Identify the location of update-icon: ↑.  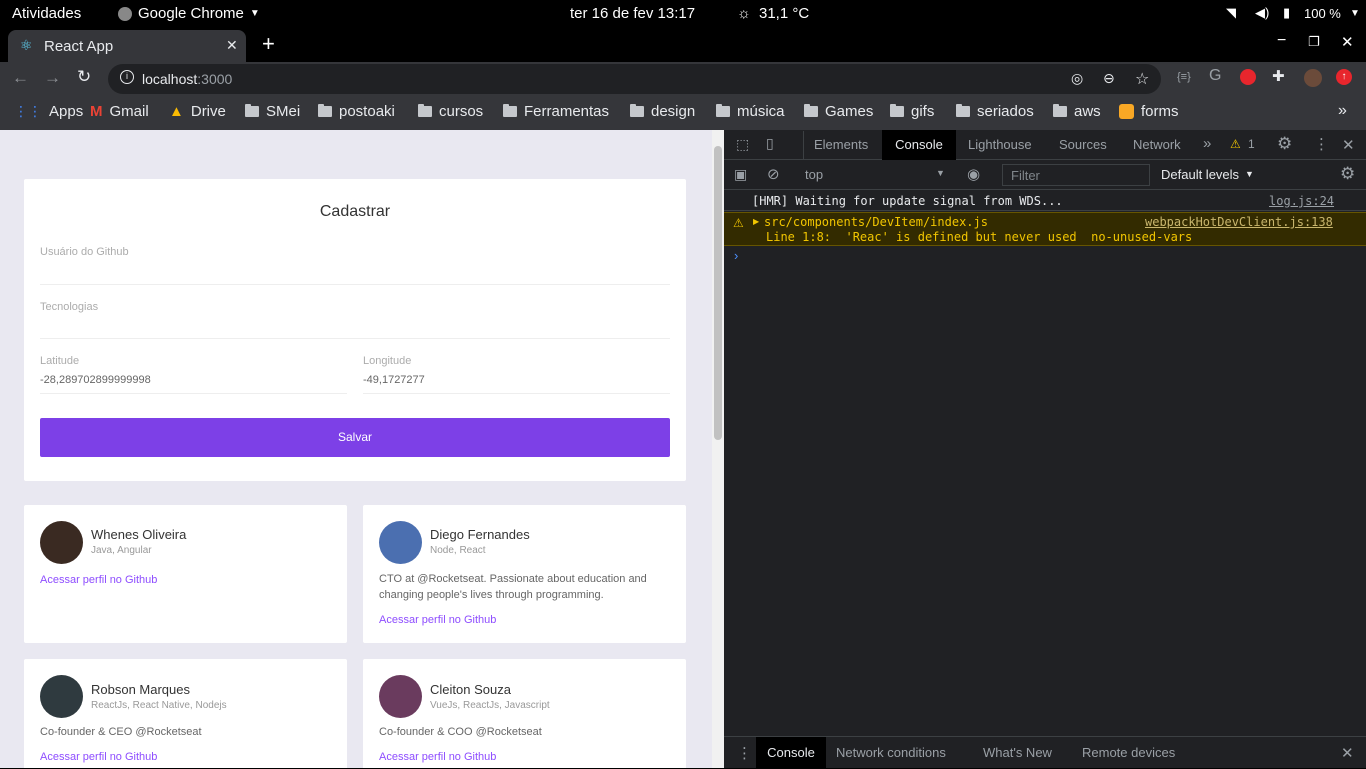
(1344, 77).